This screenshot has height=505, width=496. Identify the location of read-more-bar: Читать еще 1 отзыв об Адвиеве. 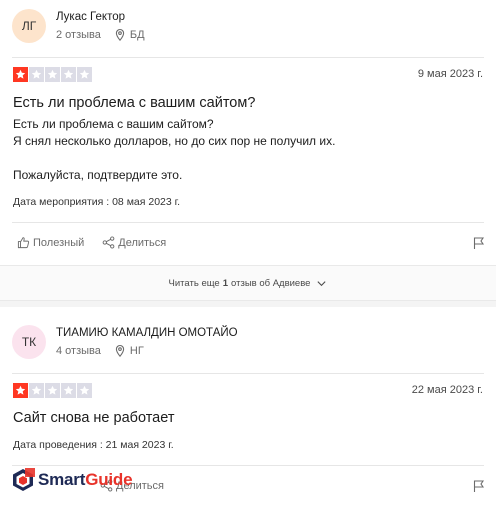
(248, 283).